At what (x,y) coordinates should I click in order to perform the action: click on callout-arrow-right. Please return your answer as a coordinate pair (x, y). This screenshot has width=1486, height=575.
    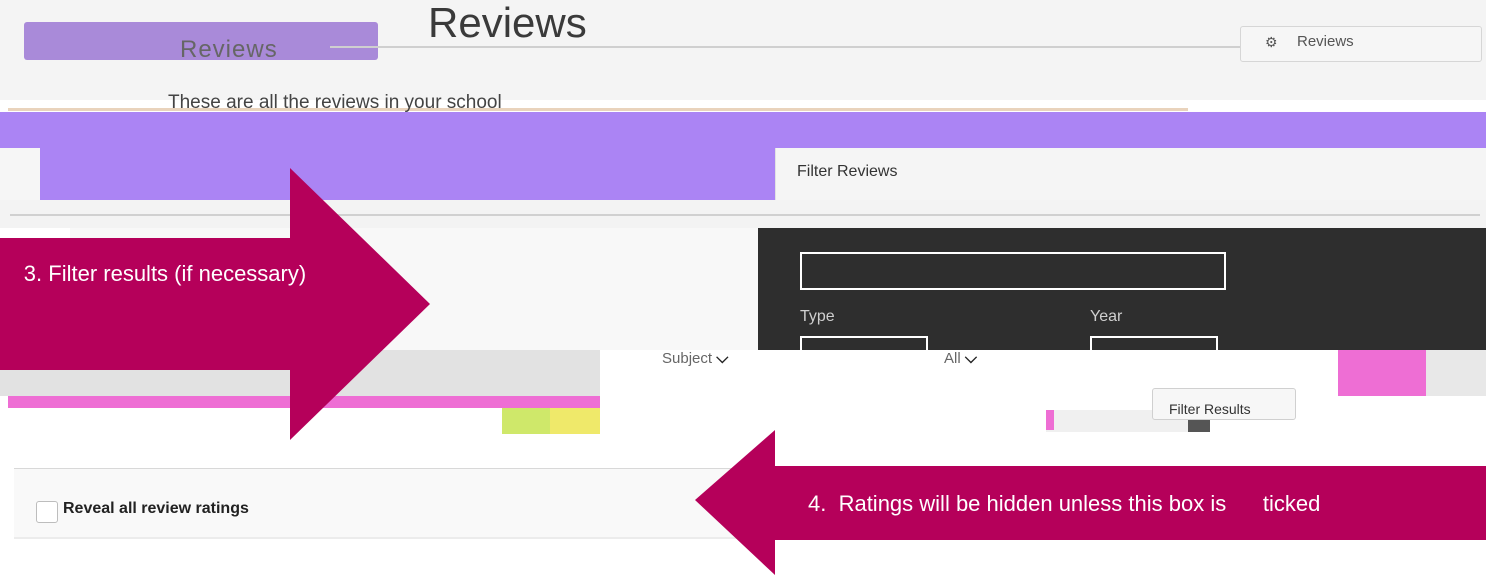
    Looking at the image, I should click on (215, 304).